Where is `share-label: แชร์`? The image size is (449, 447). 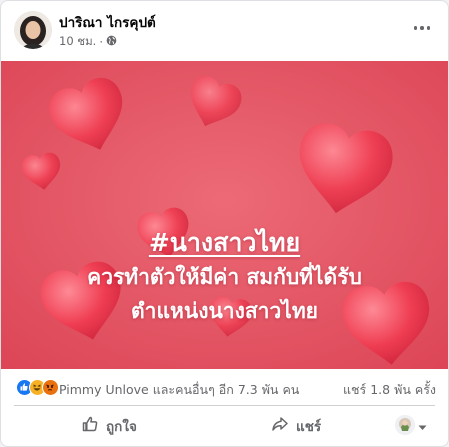
share-label: แชร์ is located at coordinates (309, 427).